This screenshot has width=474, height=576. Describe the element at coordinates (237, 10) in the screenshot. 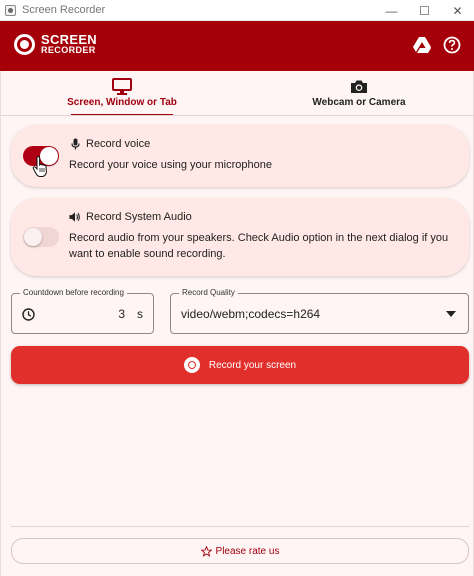

I see `window-titlebar: Screen Recorder — ☐ ✕` at that location.